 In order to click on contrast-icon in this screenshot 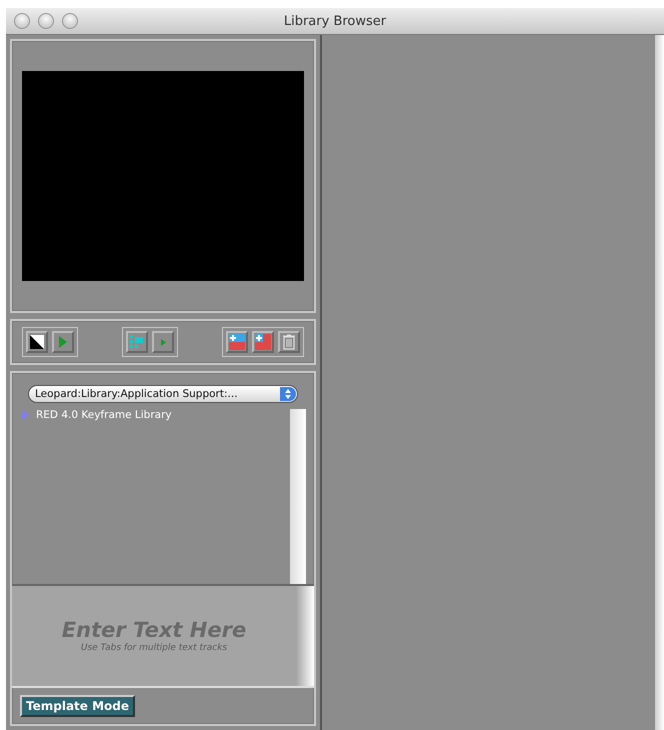, I will do `click(37, 342)`.